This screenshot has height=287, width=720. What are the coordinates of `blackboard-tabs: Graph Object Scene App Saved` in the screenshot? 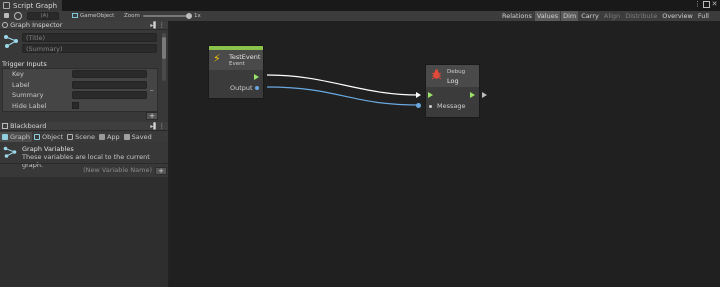 It's located at (84, 137).